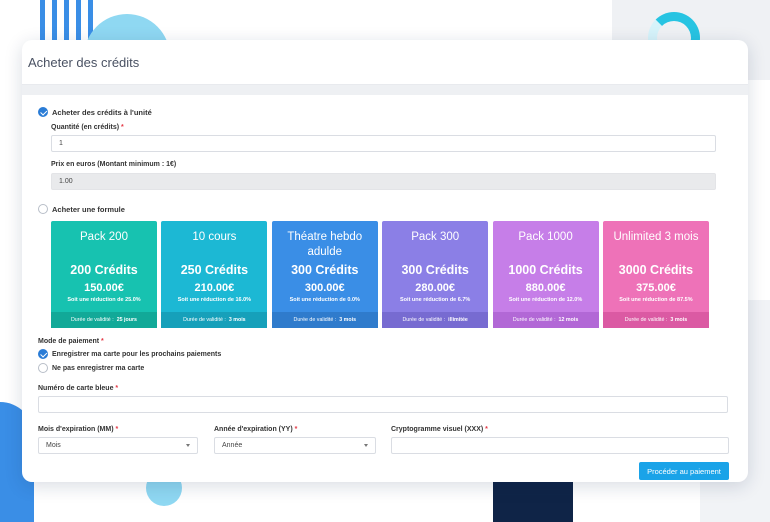  What do you see at coordinates (84, 62) in the screenshot?
I see `page-title: Acheter des crédits` at bounding box center [84, 62].